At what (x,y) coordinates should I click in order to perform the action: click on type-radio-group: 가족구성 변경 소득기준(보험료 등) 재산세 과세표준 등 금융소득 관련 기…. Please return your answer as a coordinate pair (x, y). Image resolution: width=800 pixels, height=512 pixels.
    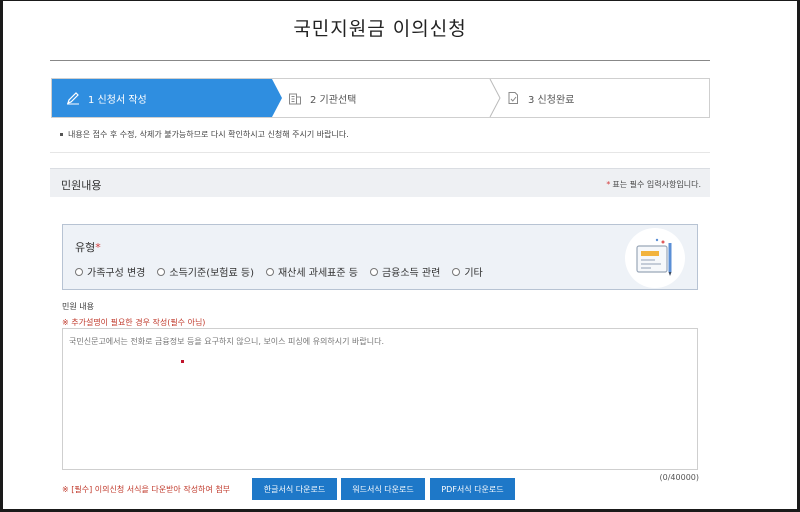
    Looking at the image, I should click on (285, 271).